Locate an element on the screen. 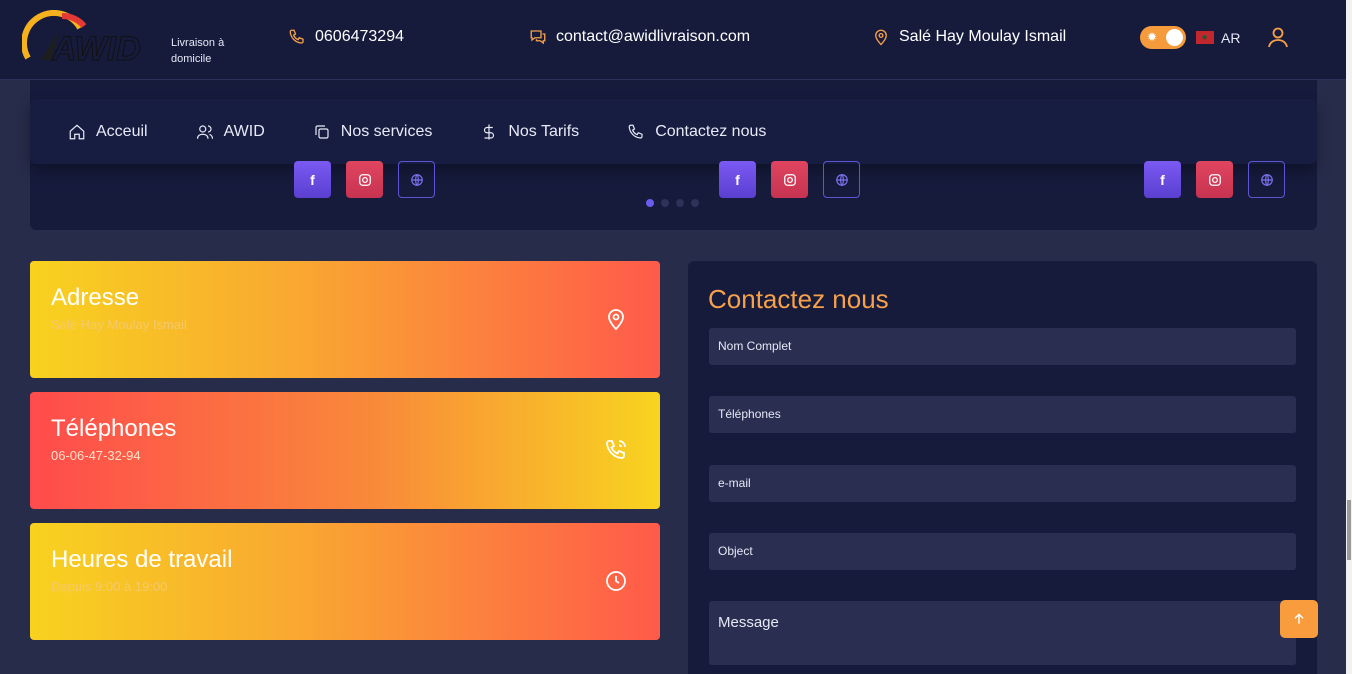  nav-label: Contactez nous is located at coordinates (711, 131).